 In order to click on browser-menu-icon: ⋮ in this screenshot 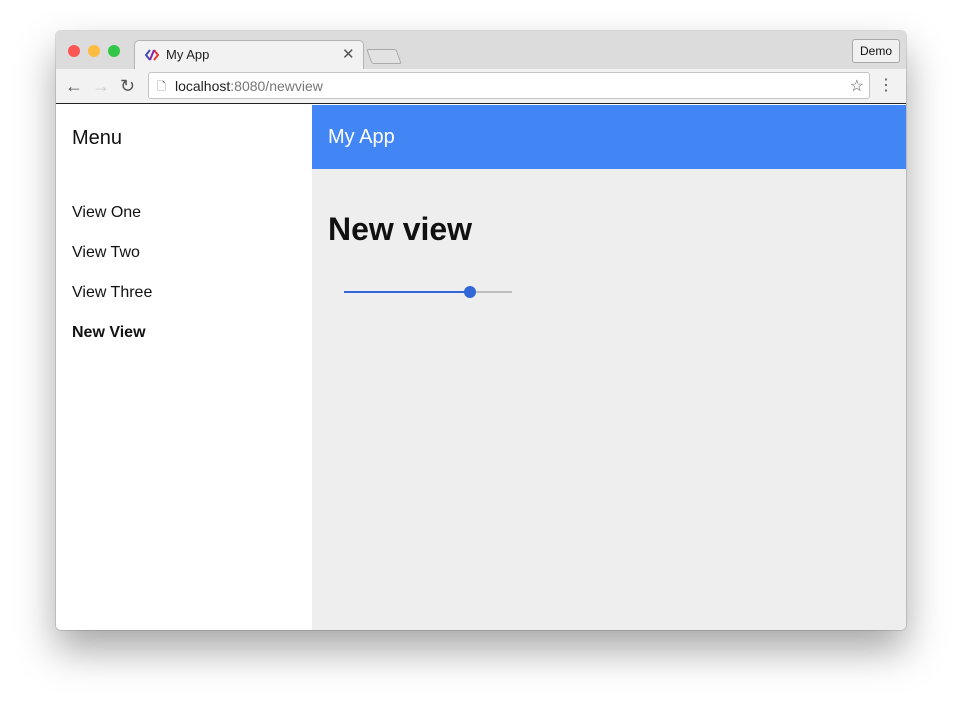, I will do `click(886, 85)`.